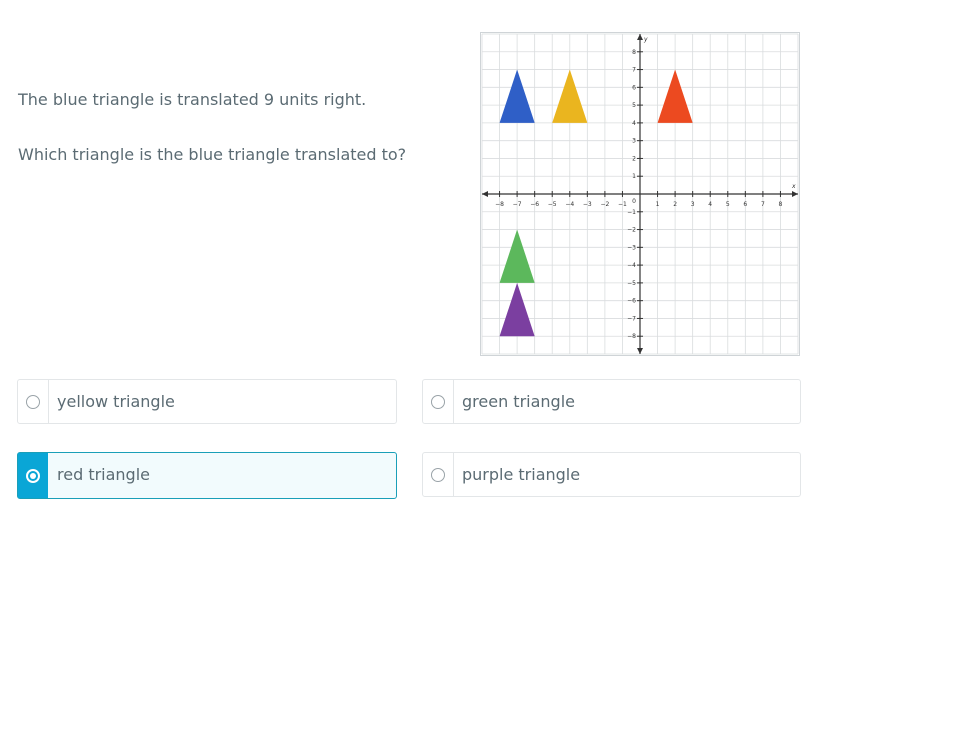 The image size is (958, 736). What do you see at coordinates (793, 186) in the screenshot?
I see `x-axis-label: x` at bounding box center [793, 186].